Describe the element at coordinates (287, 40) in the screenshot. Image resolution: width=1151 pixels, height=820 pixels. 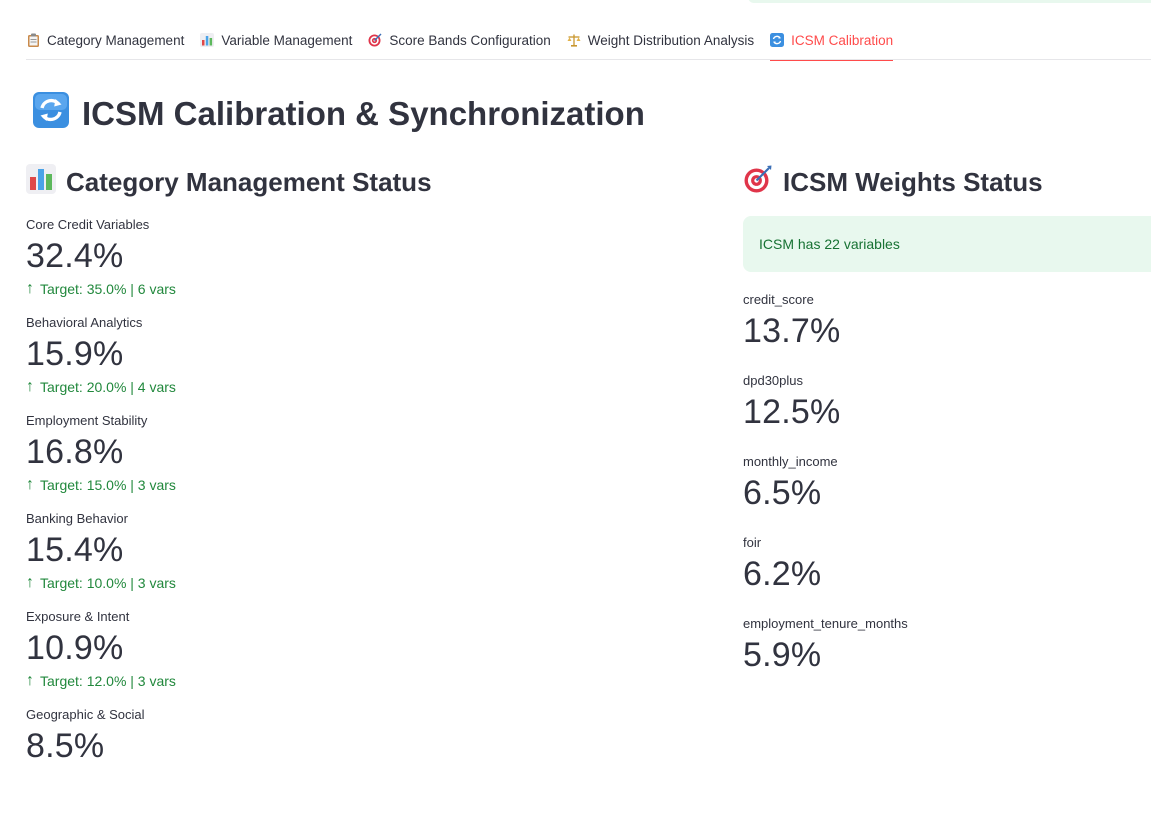
I see `tab-label: Variable Management` at that location.